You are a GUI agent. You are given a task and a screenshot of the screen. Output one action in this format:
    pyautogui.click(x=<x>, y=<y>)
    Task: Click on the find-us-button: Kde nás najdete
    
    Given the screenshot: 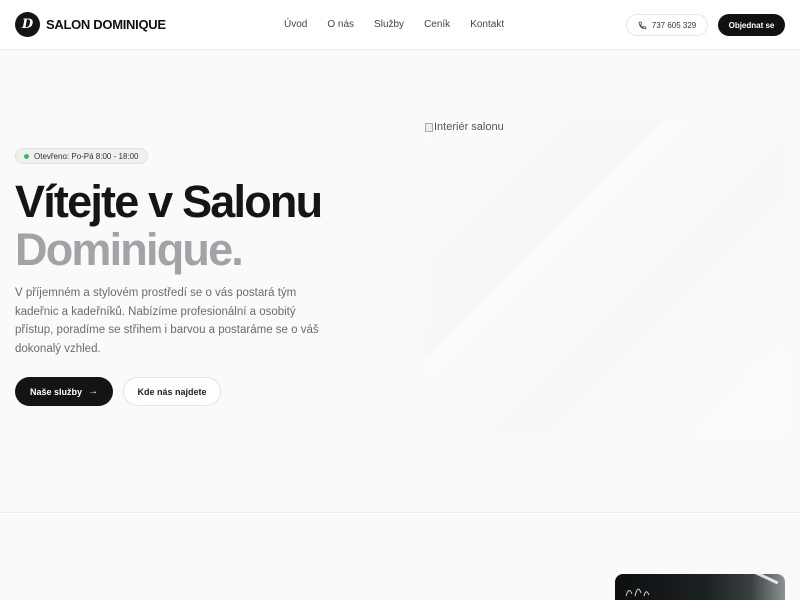 What is the action you would take?
    pyautogui.click(x=172, y=391)
    